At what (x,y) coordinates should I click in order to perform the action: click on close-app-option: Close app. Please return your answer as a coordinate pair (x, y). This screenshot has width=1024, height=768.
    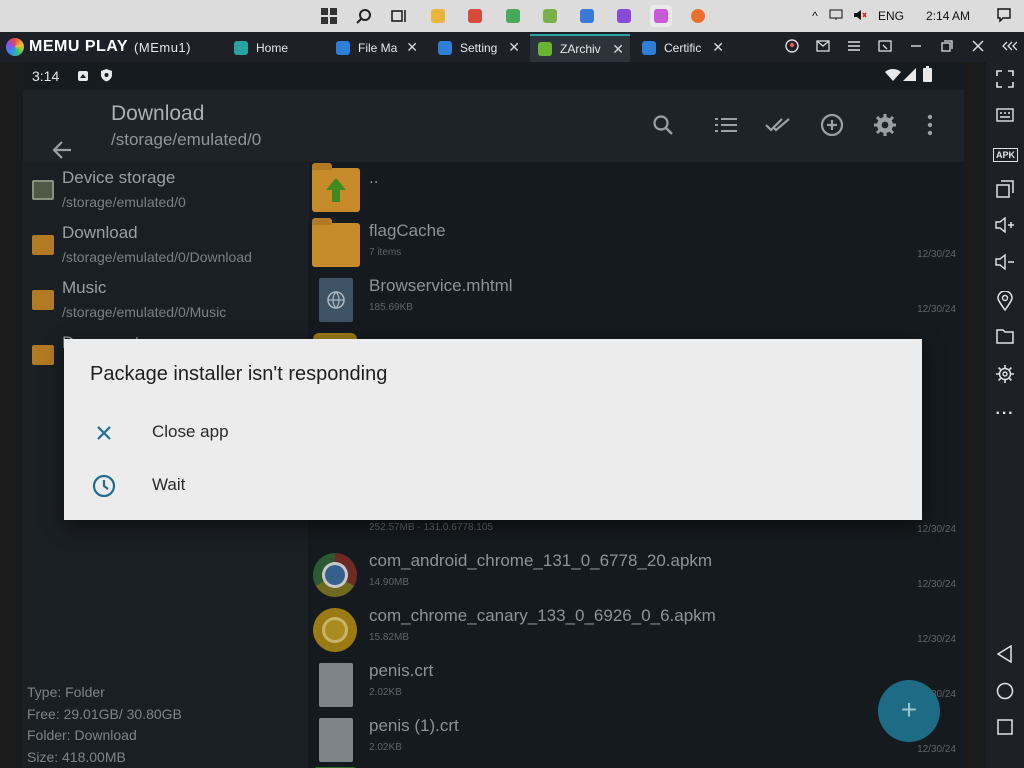
    Looking at the image, I should click on (493, 433).